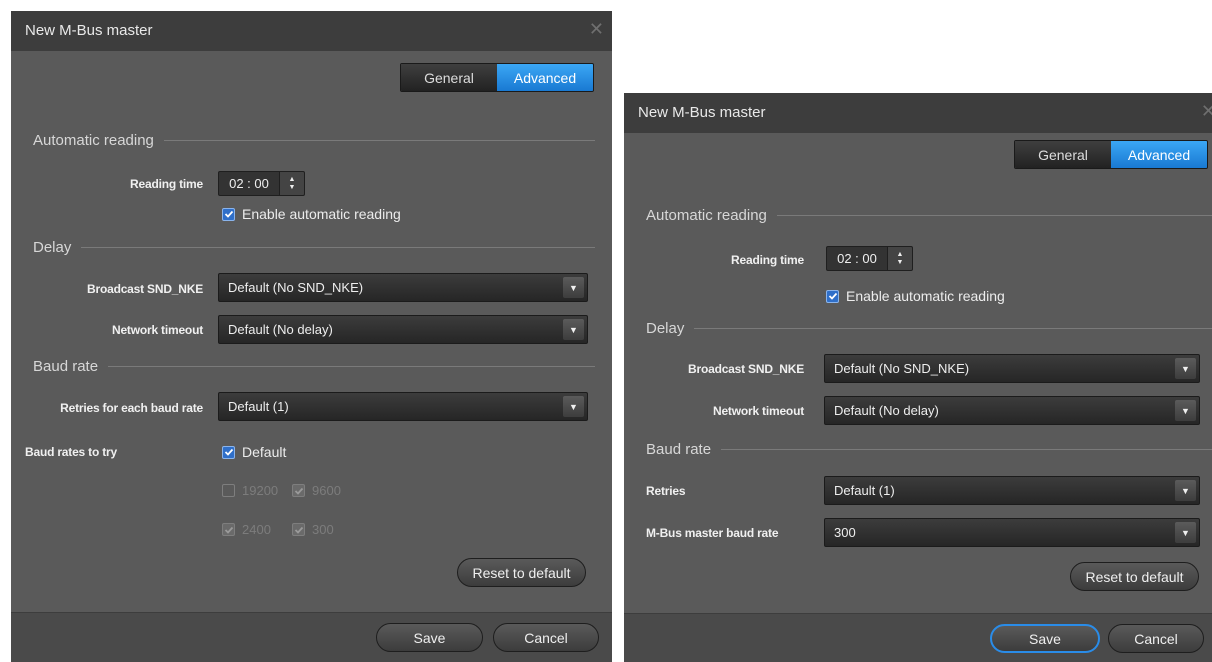 This screenshot has width=1212, height=662. What do you see at coordinates (264, 452) in the screenshot?
I see `checkbox-label: Default` at bounding box center [264, 452].